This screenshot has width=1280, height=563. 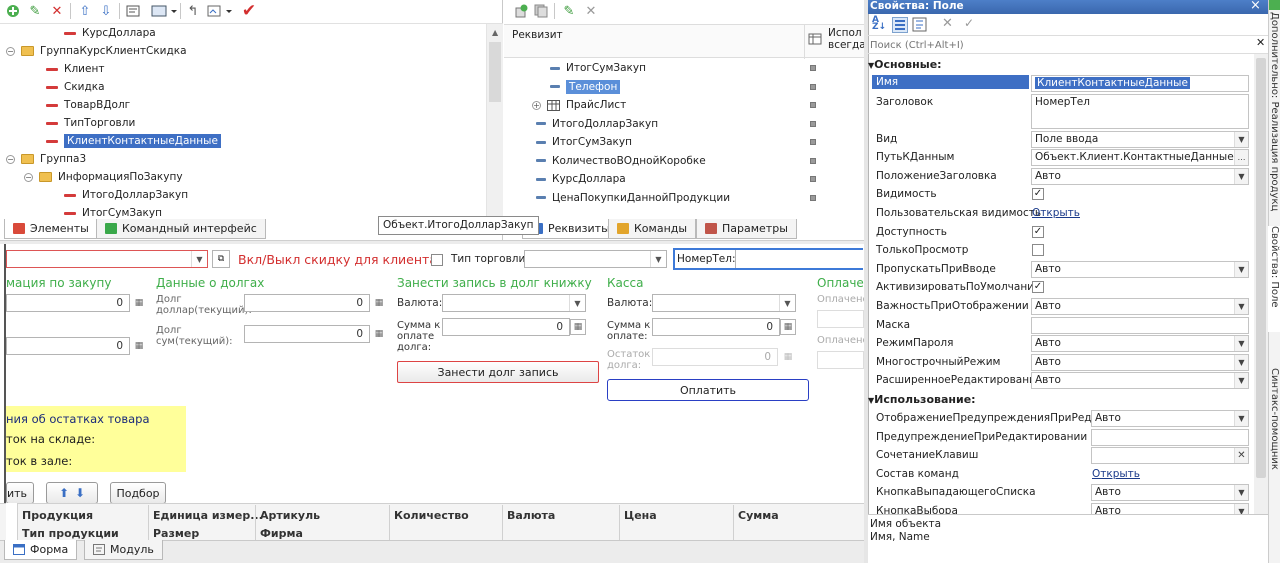 I want to click on property-checkbox: ✓, so click(x=1038, y=287).